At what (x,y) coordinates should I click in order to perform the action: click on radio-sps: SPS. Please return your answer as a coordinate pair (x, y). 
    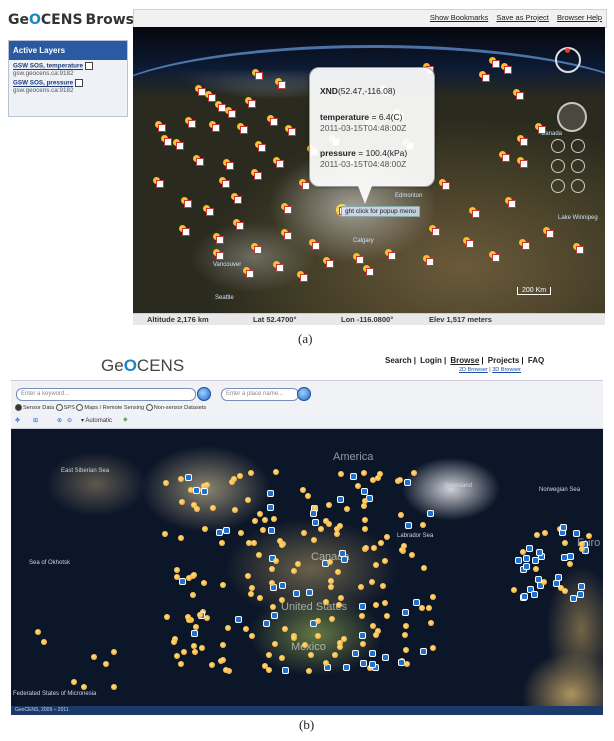
    Looking at the image, I should click on (65, 407).